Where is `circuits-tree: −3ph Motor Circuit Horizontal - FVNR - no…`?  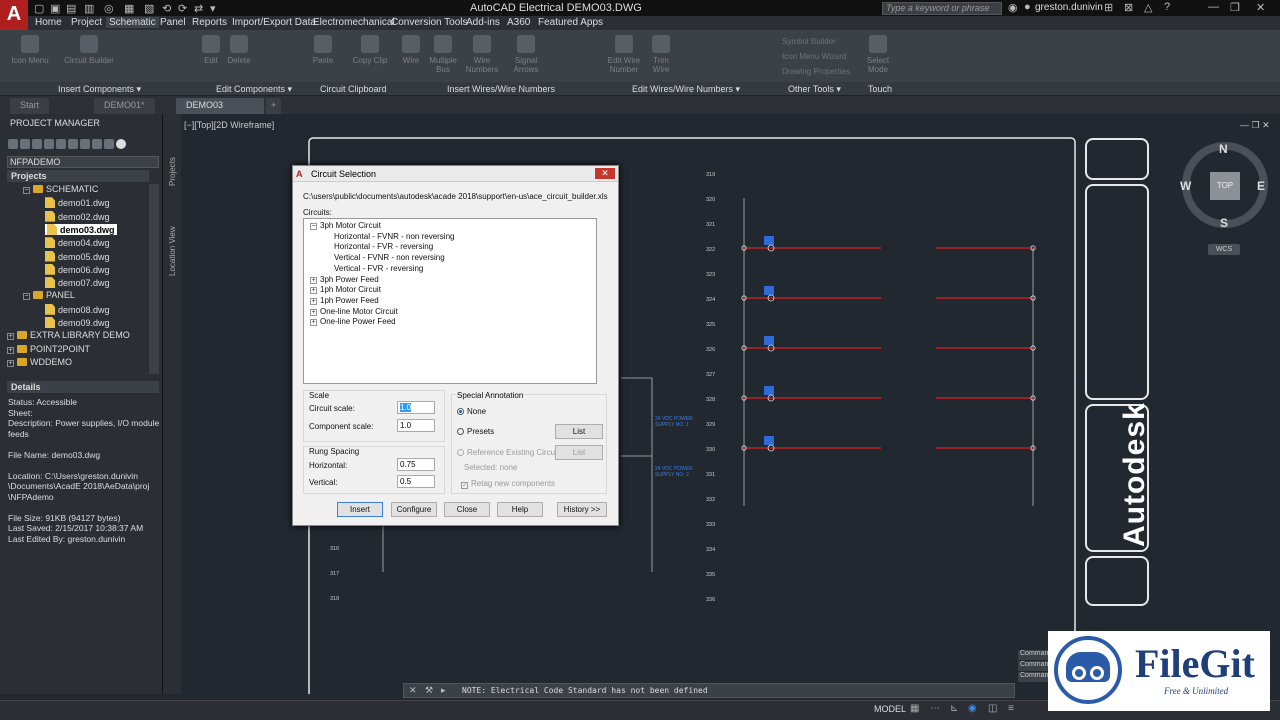
circuits-tree: −3ph Motor Circuit Horizontal - FVNR - no… is located at coordinates (450, 301).